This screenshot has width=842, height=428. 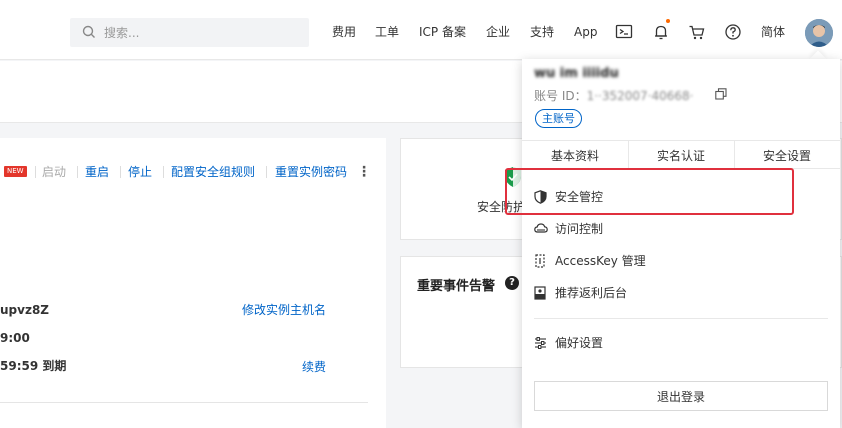 What do you see at coordinates (540, 261) in the screenshot?
I see `key-icon` at bounding box center [540, 261].